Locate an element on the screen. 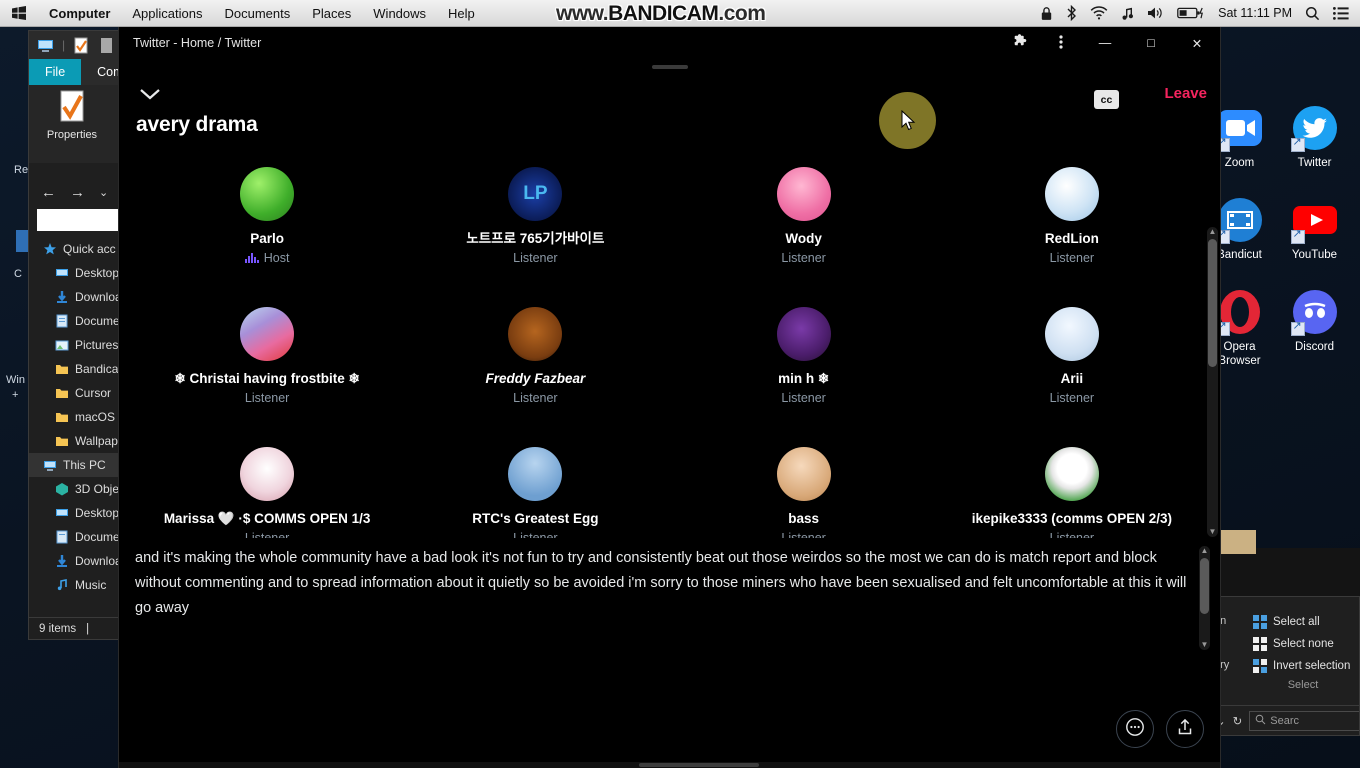 The height and width of the screenshot is (768, 1360). menu-item-documents: Documents is located at coordinates (258, 13).